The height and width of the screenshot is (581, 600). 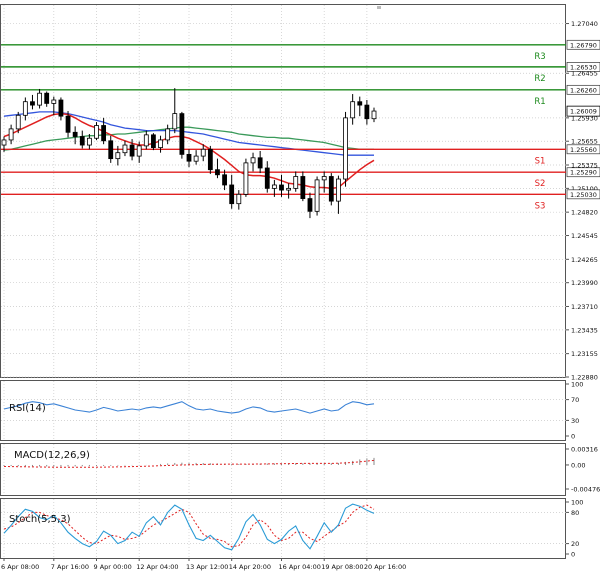 I want to click on level-price-label: 1.26530, so click(x=583, y=67).